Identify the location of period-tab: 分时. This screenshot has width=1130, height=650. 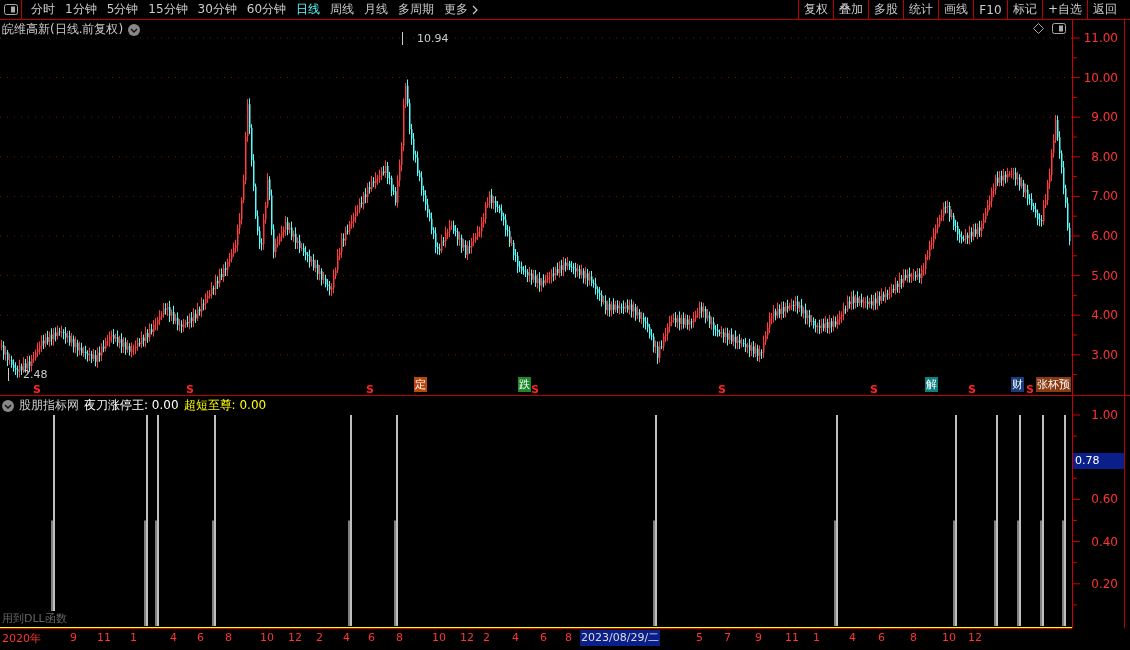
(43, 9).